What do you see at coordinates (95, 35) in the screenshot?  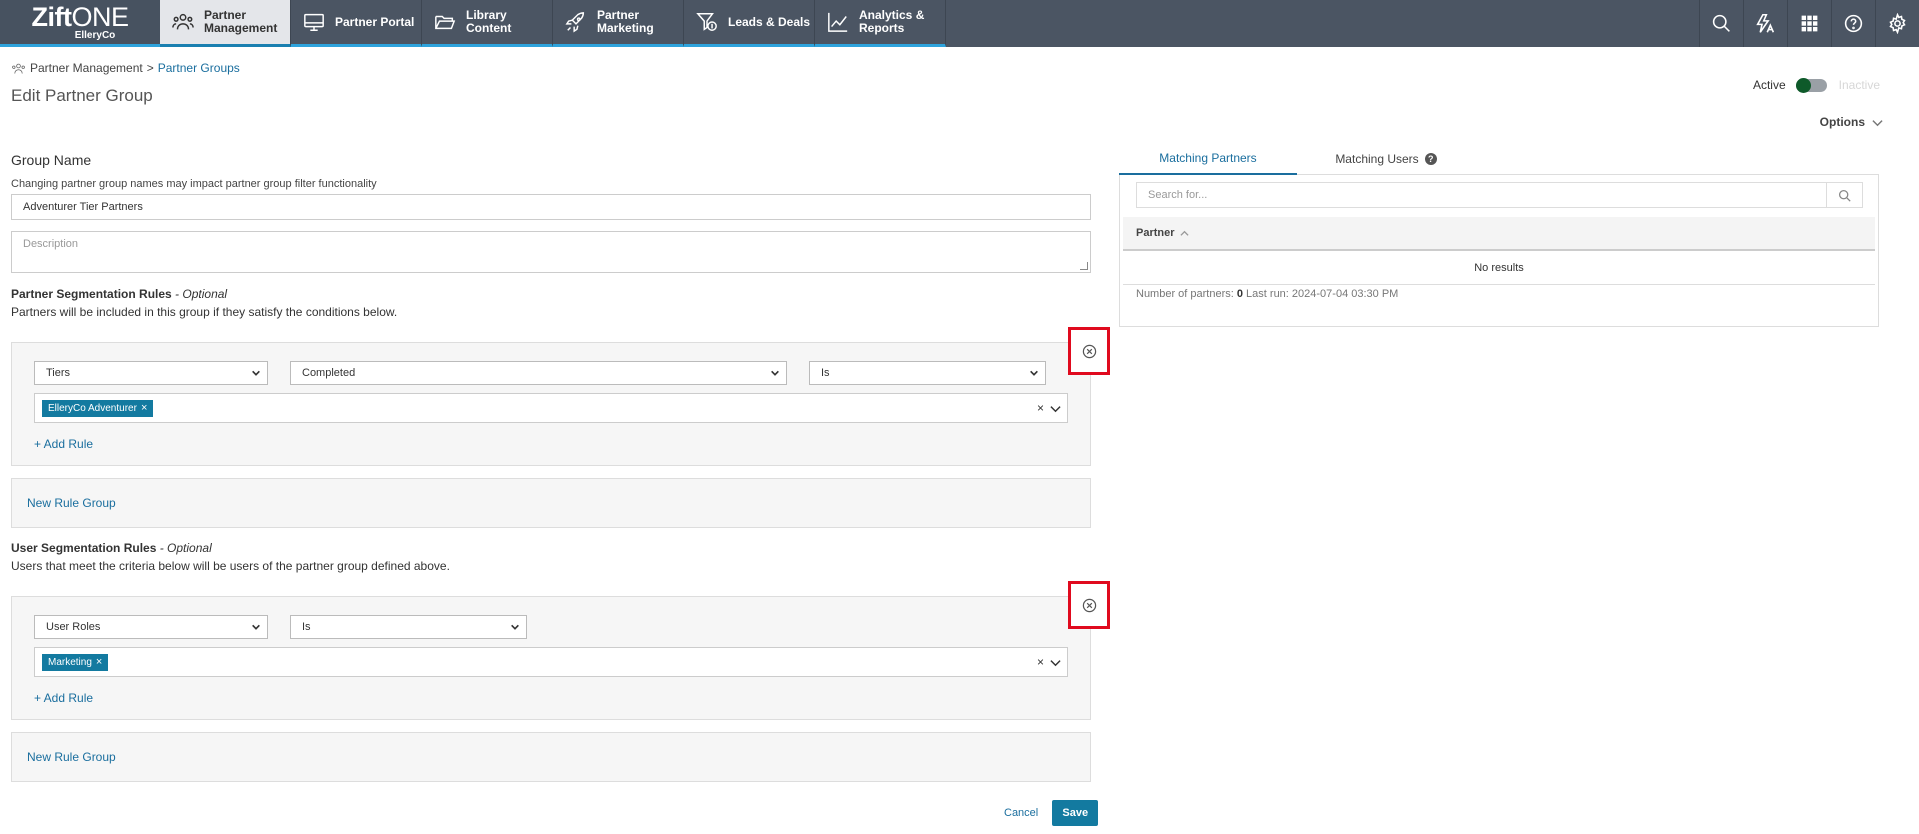 I see `logo-company-name: ElleryCo` at bounding box center [95, 35].